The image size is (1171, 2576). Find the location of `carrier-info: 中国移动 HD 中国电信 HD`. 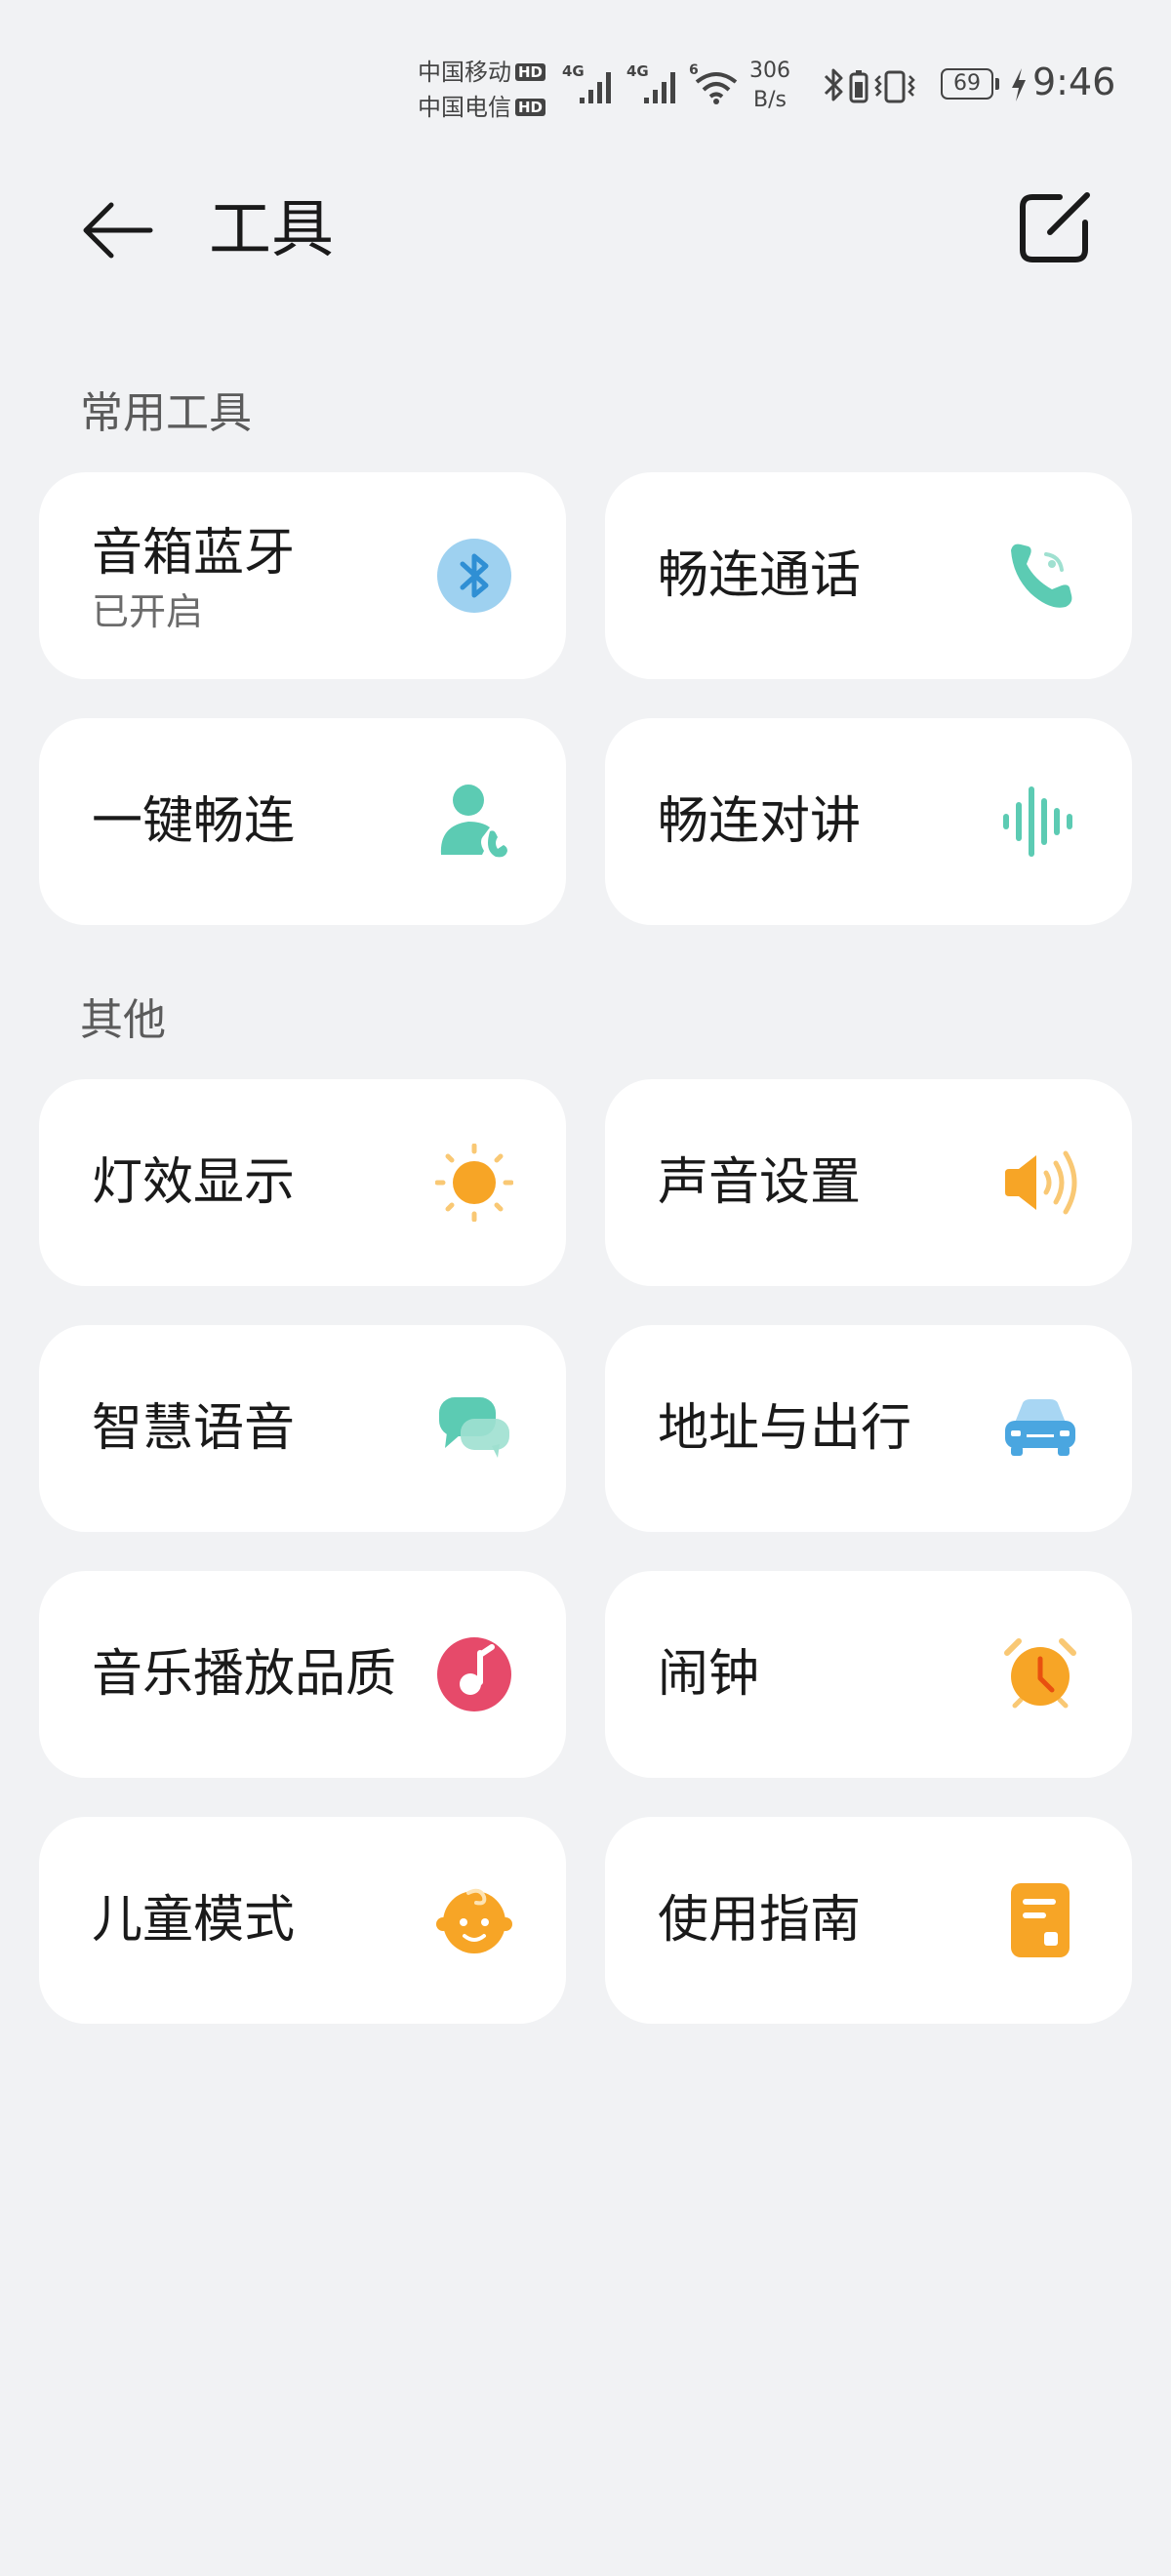

carrier-info: 中国移动 HD 中国电信 HD is located at coordinates (484, 90).